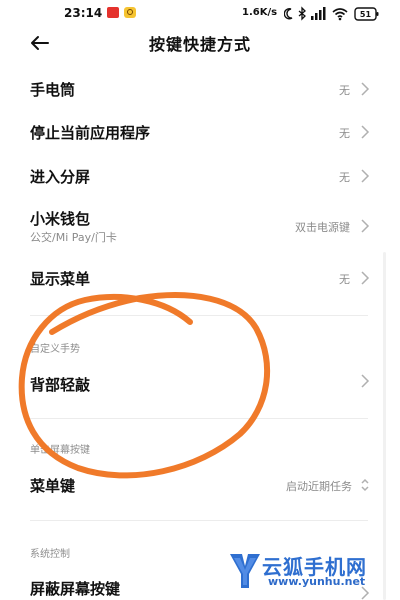  I want to click on row-value: 双击电源键, so click(322, 227).